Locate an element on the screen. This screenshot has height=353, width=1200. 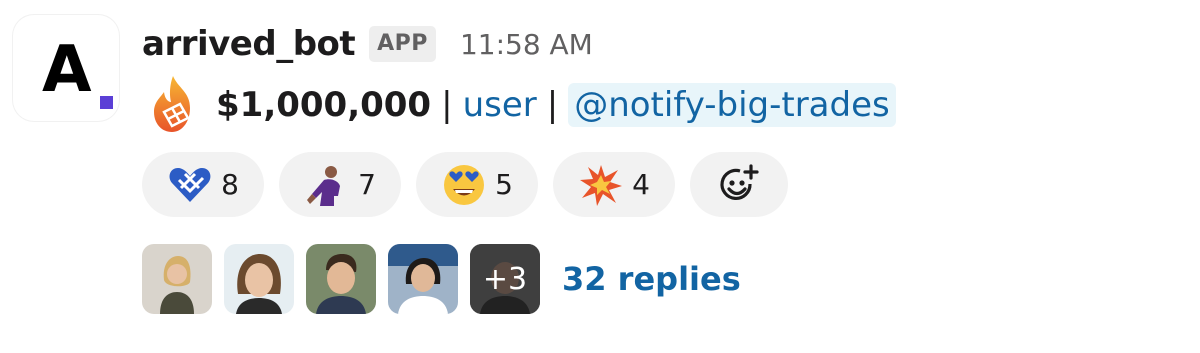
group-mention: @notify-big-trades is located at coordinates (732, 105).